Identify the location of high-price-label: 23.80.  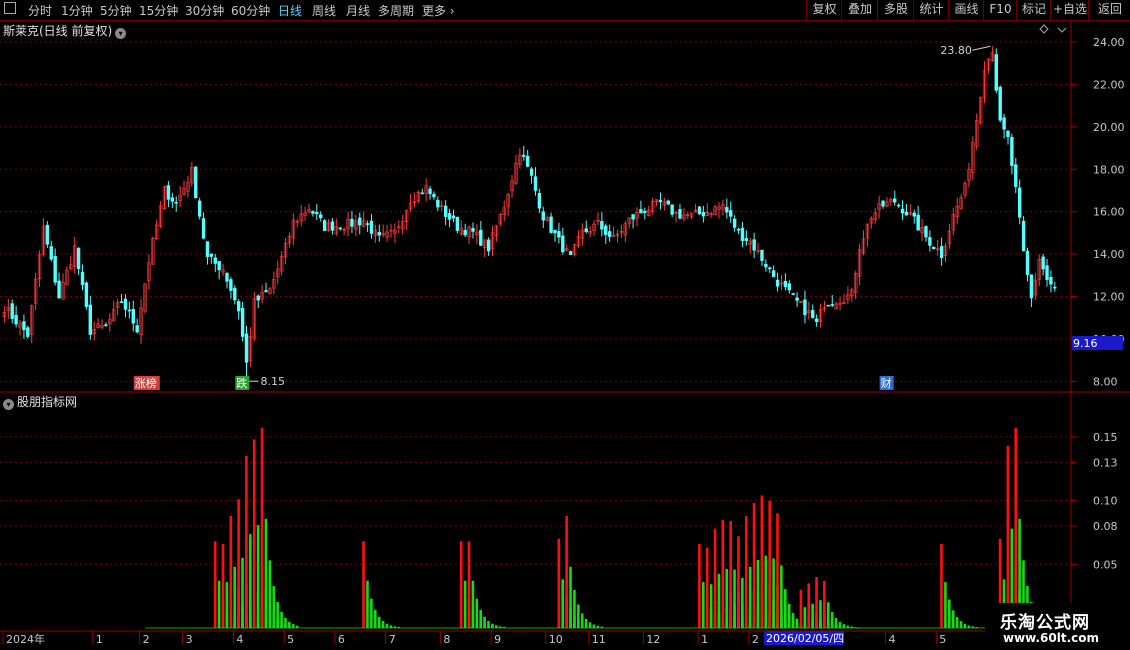
(956, 50).